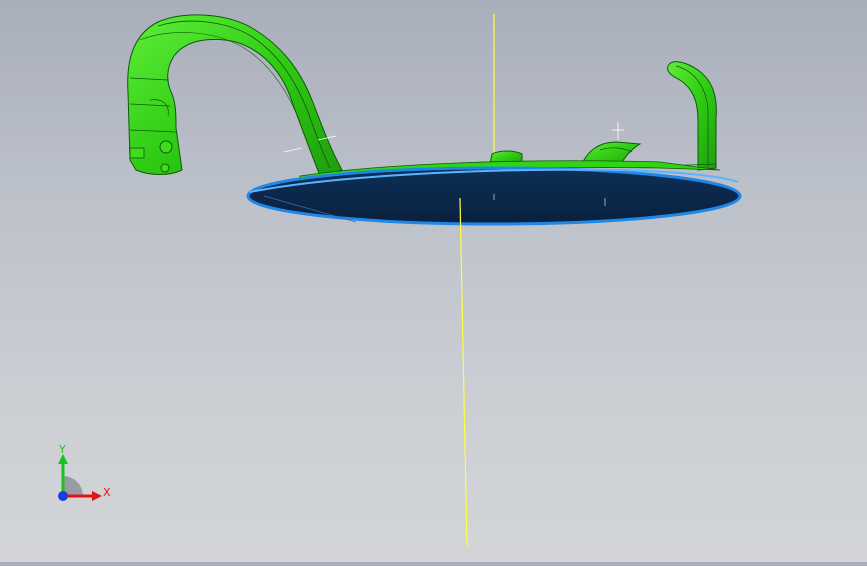 Image resolution: width=867 pixels, height=566 pixels. What do you see at coordinates (611, 144) in the screenshot?
I see `right-clip` at bounding box center [611, 144].